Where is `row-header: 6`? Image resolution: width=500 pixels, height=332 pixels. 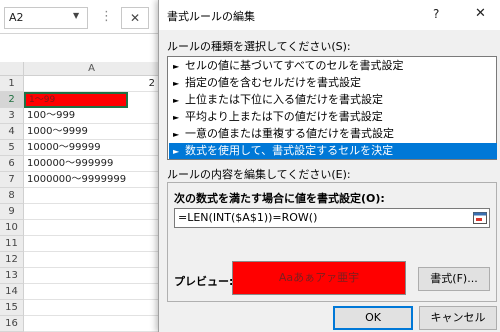 row-header: 6 is located at coordinates (12, 164).